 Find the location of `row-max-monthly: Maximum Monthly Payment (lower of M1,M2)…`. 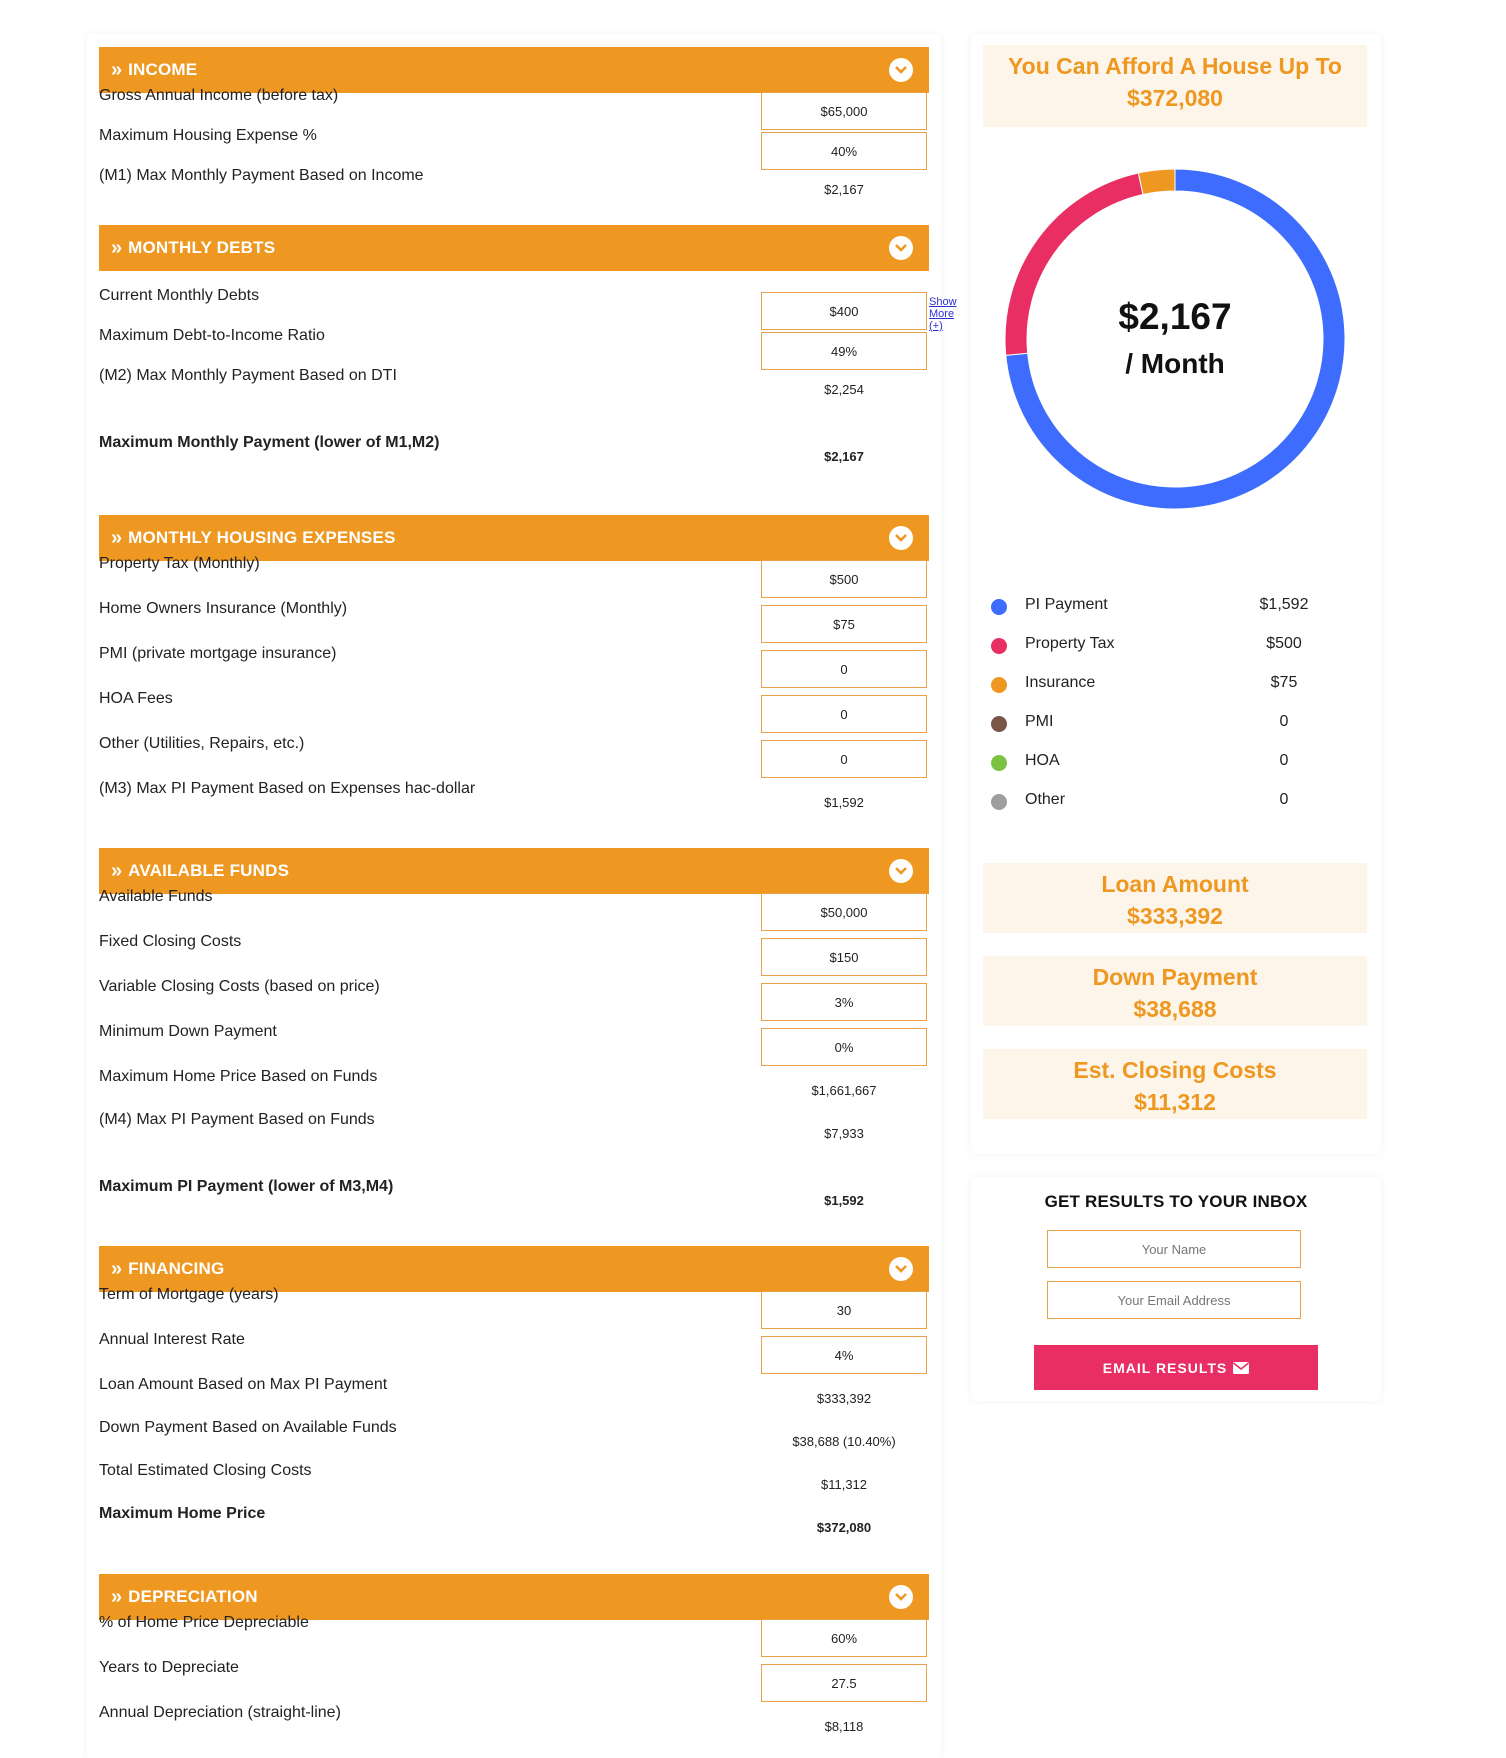

row-max-monthly: Maximum Monthly Payment (lower of M1,M2)… is located at coordinates (514, 453).